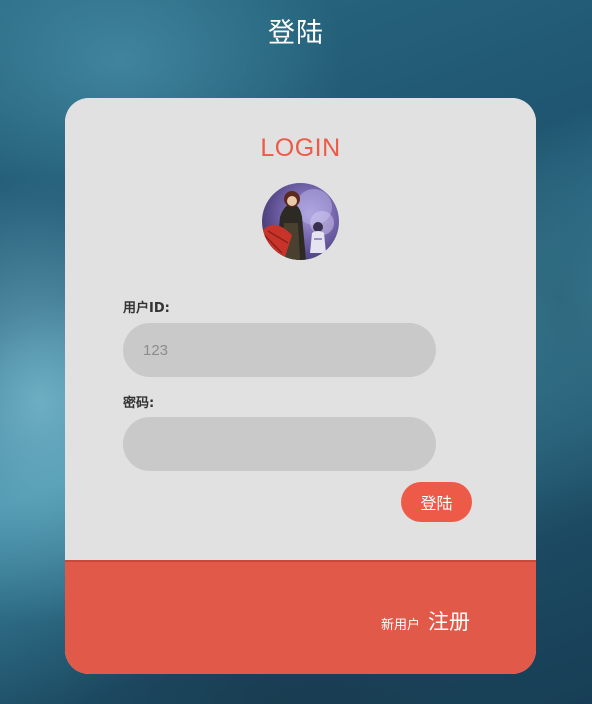  Describe the element at coordinates (449, 621) in the screenshot. I see `register-link: 注册` at that location.